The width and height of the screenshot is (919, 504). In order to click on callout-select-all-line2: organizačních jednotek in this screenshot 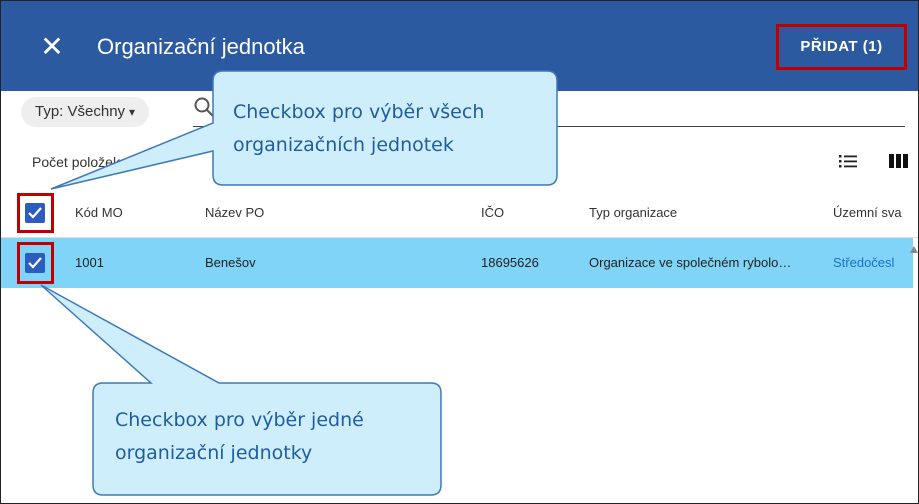, I will do `click(343, 145)`.